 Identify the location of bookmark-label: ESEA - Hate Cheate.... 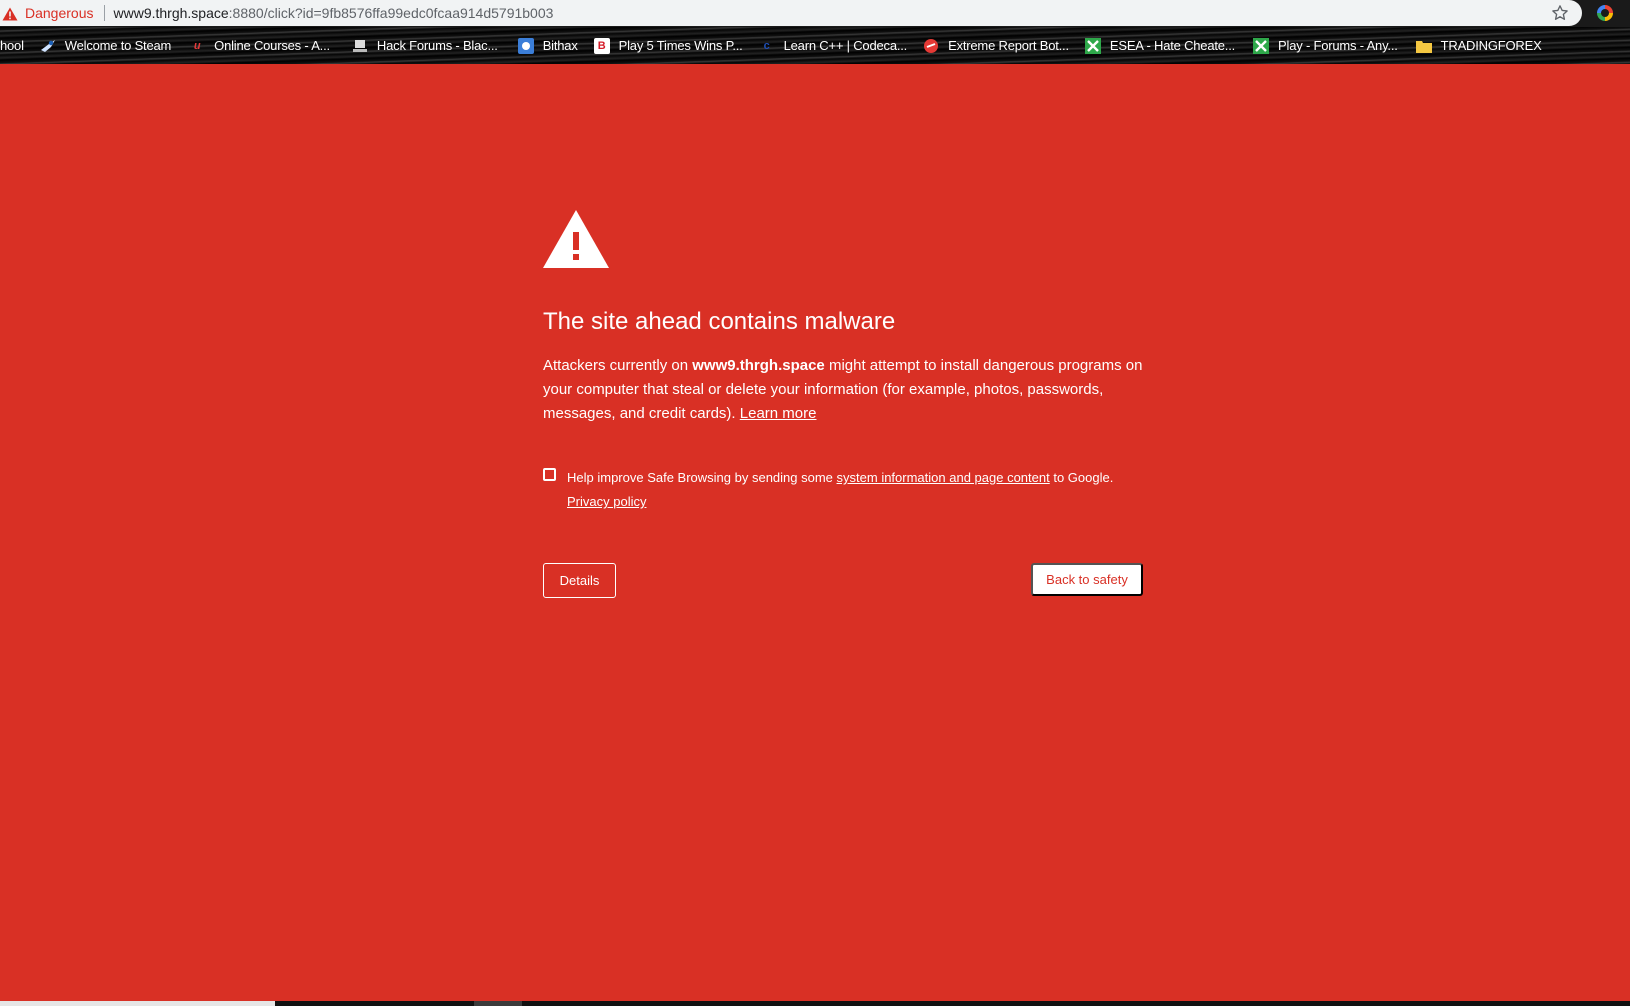
(1172, 45).